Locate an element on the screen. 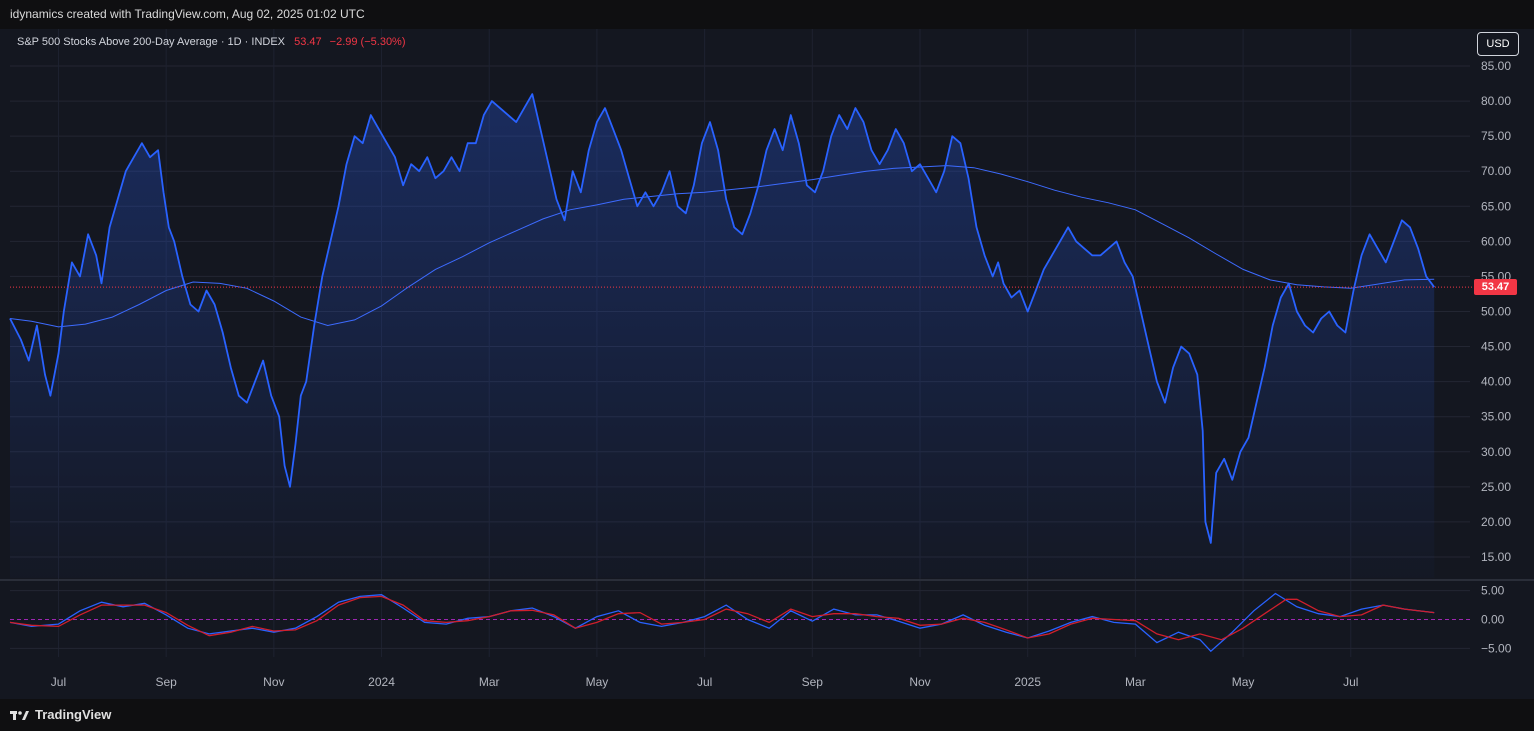  currency-button: USD is located at coordinates (1498, 44).